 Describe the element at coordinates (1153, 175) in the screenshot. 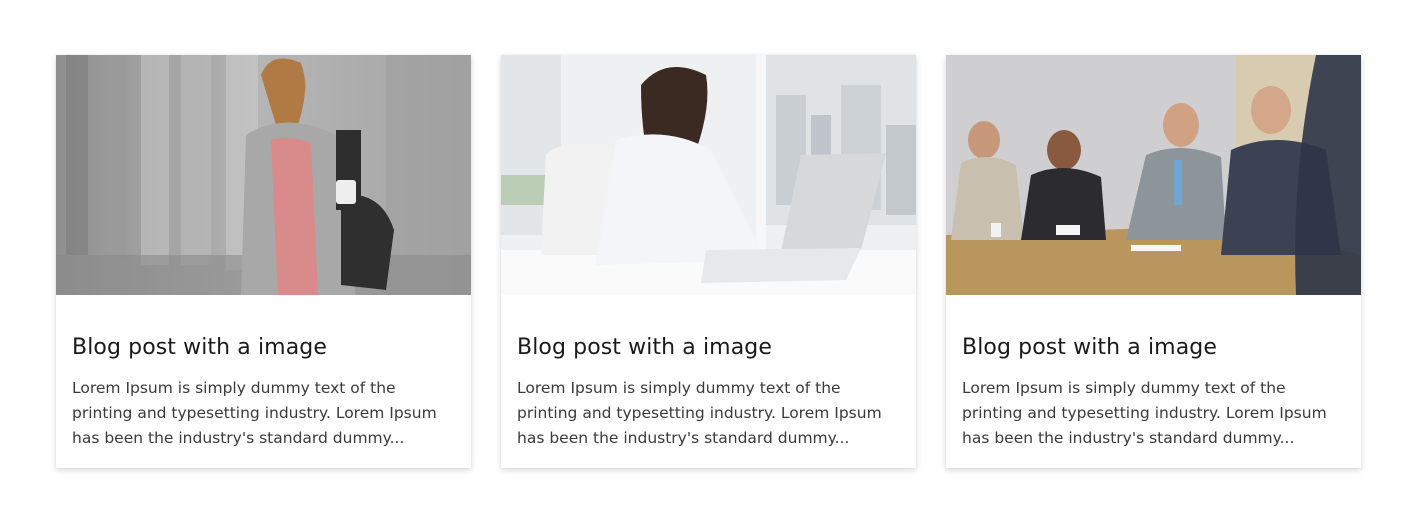

I see `business-meeting-photo` at that location.